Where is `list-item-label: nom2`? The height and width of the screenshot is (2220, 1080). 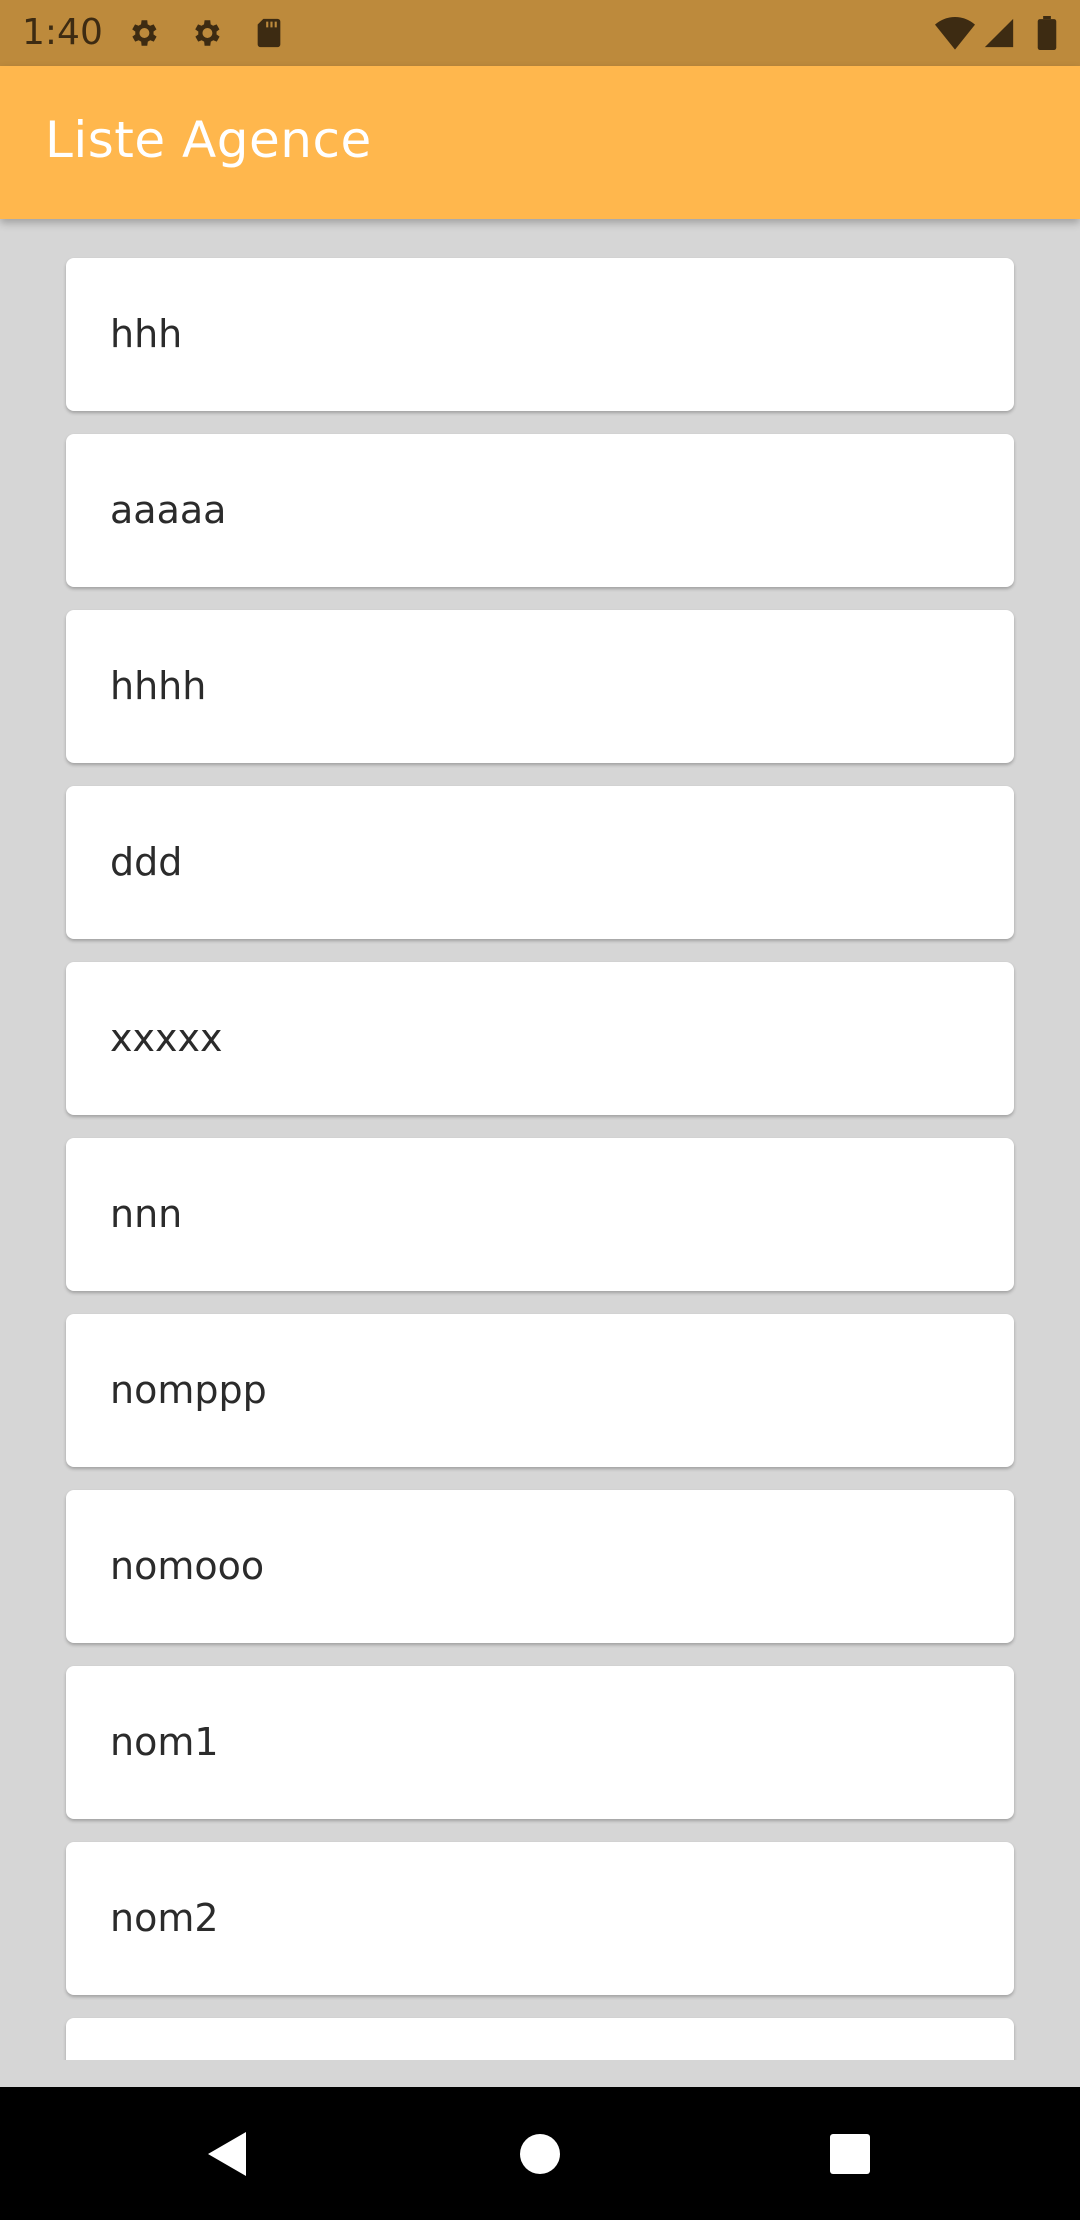 list-item-label: nom2 is located at coordinates (164, 1918).